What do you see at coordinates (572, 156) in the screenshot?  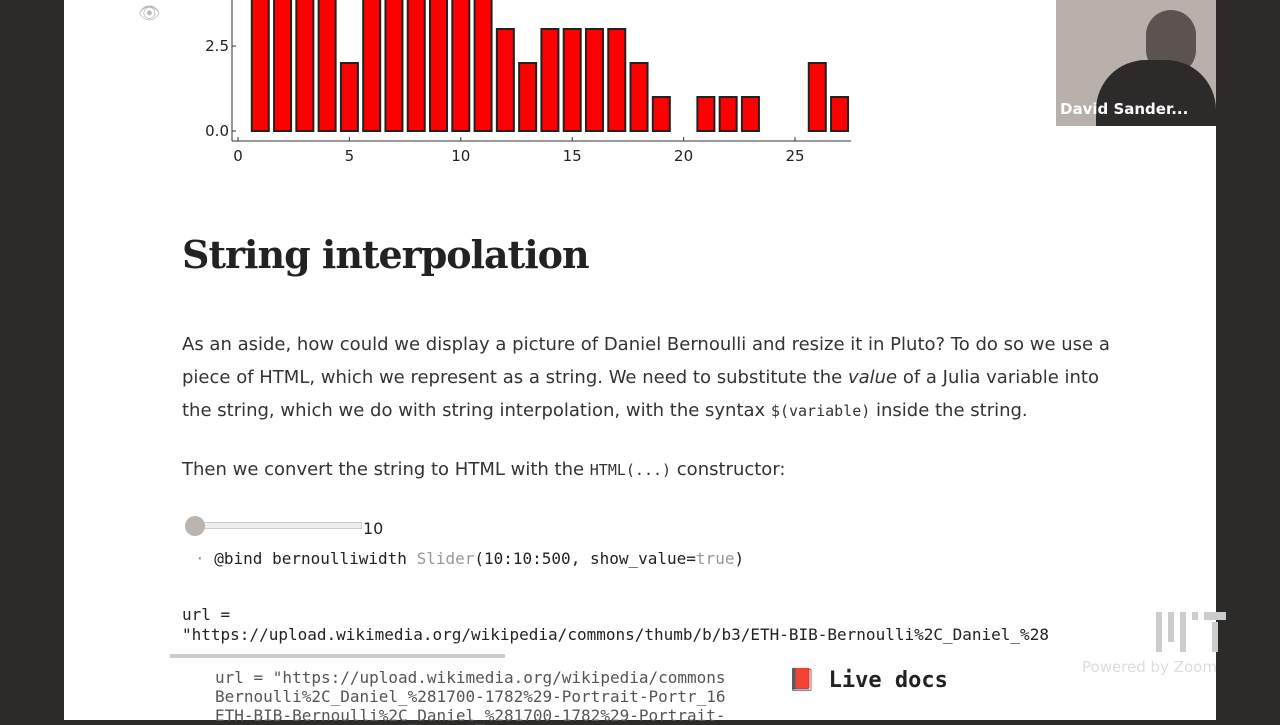 I see `x-tick-label: 15` at bounding box center [572, 156].